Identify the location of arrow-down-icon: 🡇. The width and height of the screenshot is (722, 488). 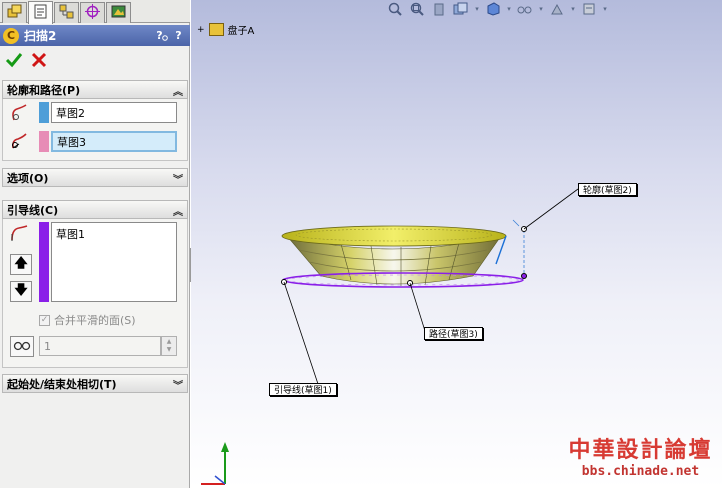
(21, 290).